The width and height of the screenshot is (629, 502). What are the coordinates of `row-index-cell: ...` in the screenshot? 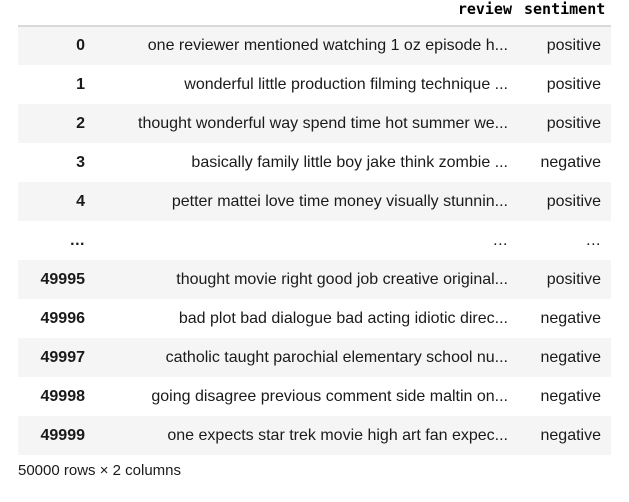 It's located at (77, 240).